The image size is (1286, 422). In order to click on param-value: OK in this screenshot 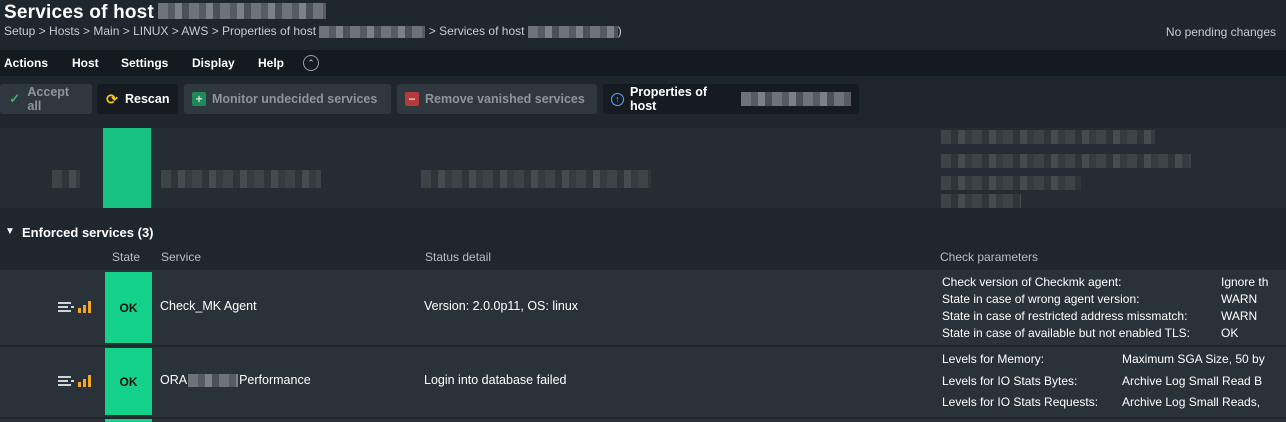, I will do `click(1230, 333)`.